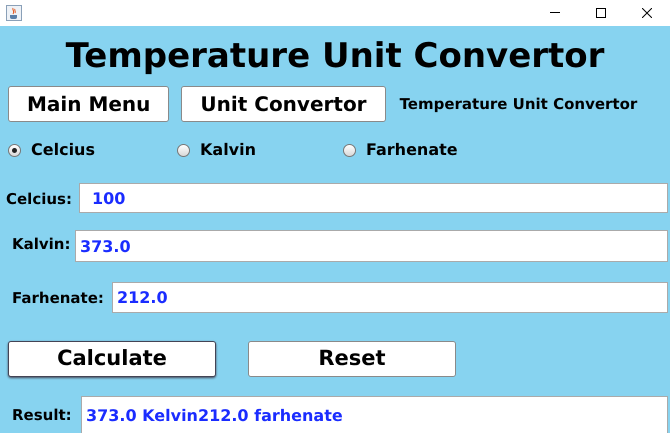  What do you see at coordinates (412, 150) in the screenshot?
I see `radio-label: Farhenate` at bounding box center [412, 150].